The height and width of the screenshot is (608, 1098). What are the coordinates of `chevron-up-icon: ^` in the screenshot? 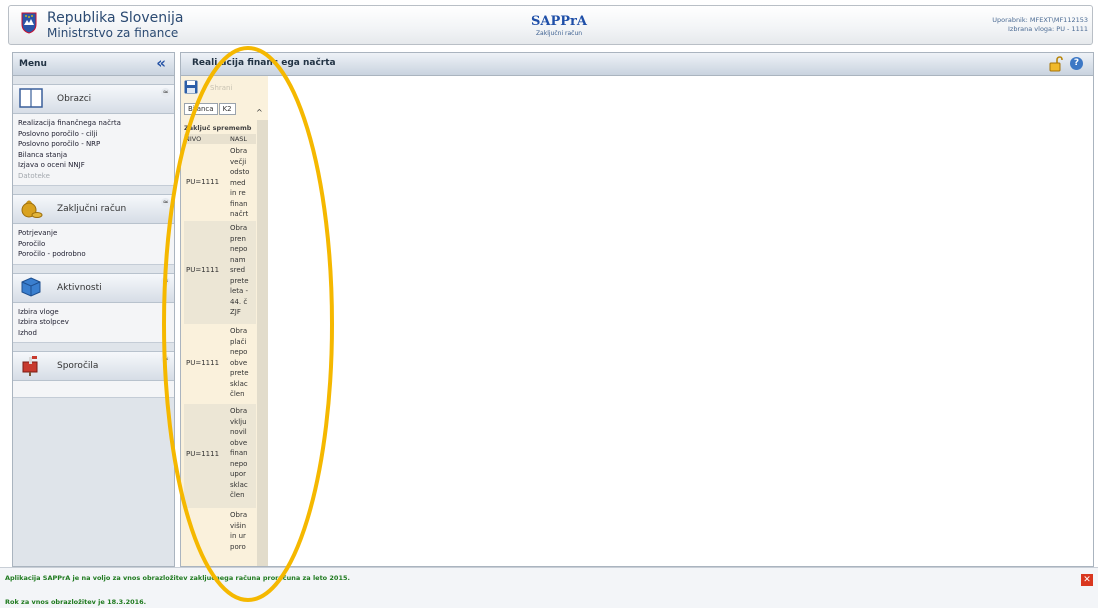 It's located at (259, 112).